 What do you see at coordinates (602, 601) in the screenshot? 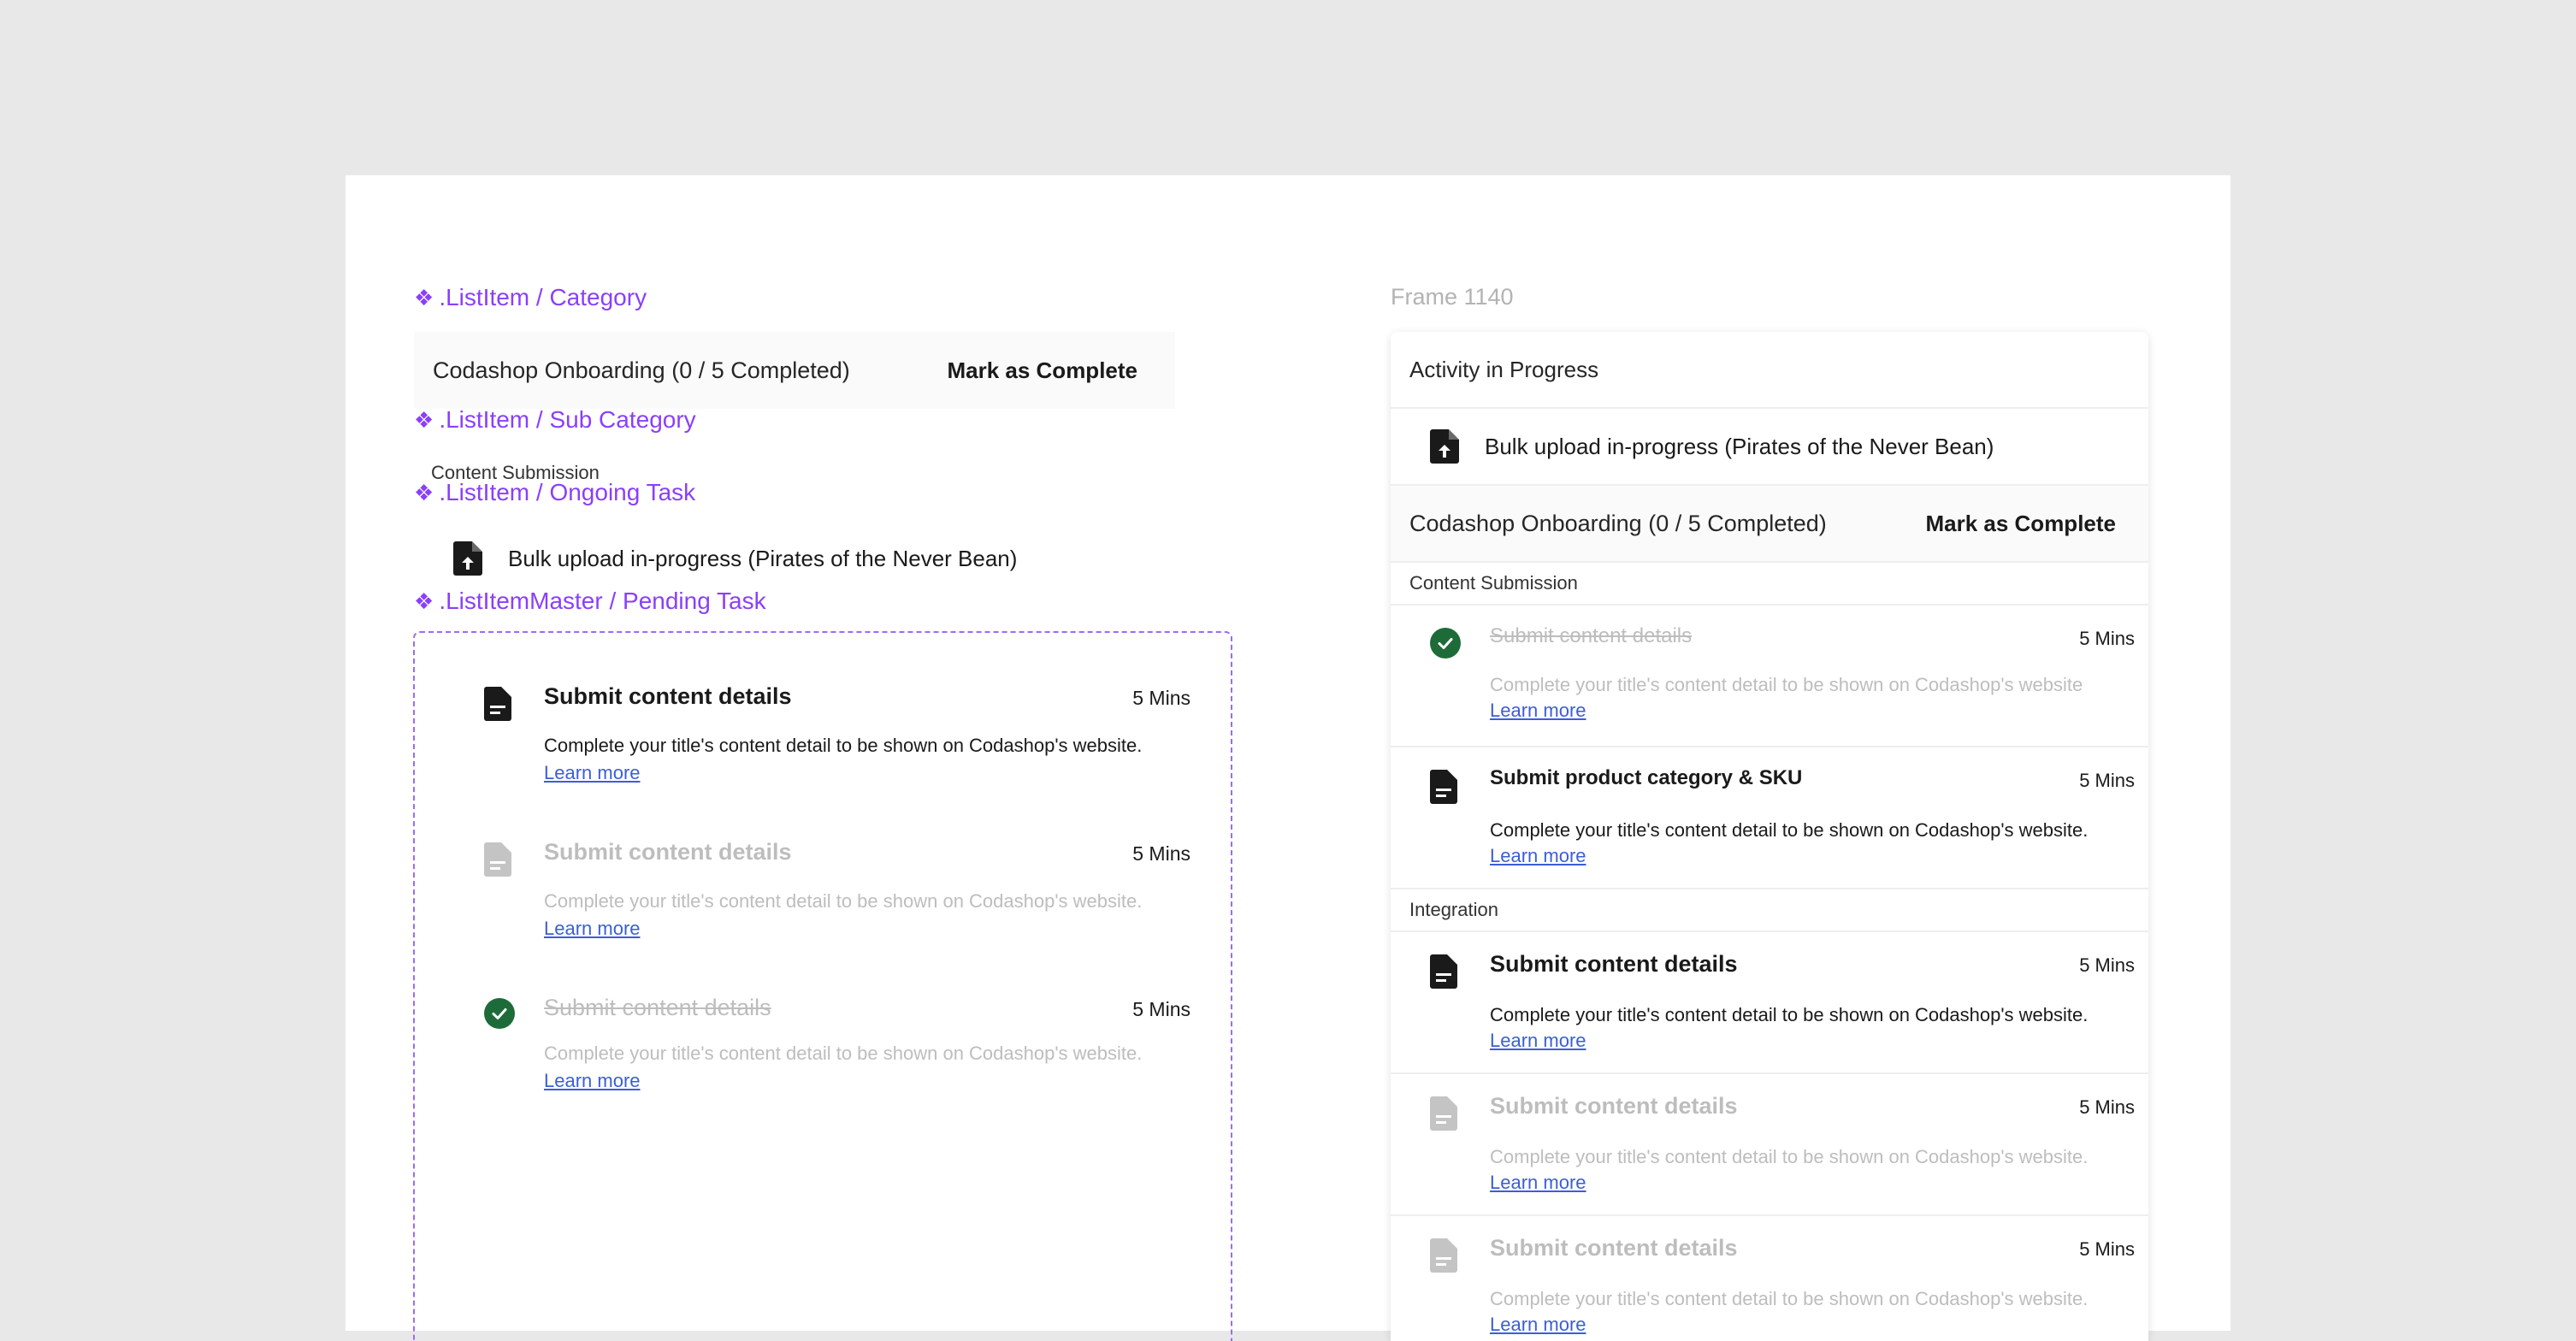
I see `component-label-text: .ListItemMaster / Pending Task` at bounding box center [602, 601].